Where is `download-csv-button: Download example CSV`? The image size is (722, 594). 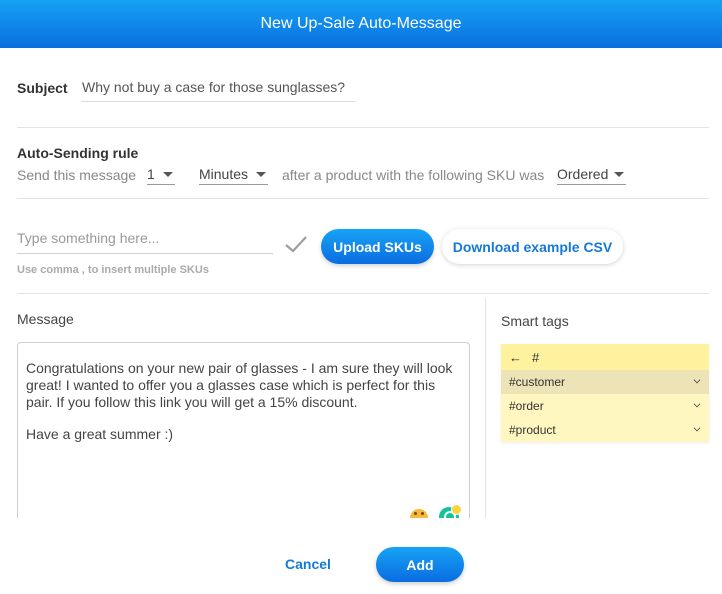
download-csv-button: Download example CSV is located at coordinates (532, 246).